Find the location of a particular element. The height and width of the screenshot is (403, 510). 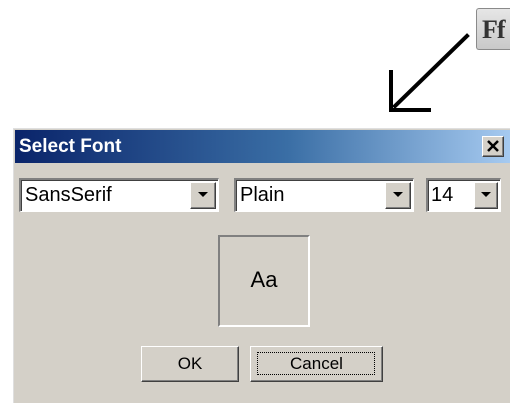

font-style-value: Plain is located at coordinates (262, 195).